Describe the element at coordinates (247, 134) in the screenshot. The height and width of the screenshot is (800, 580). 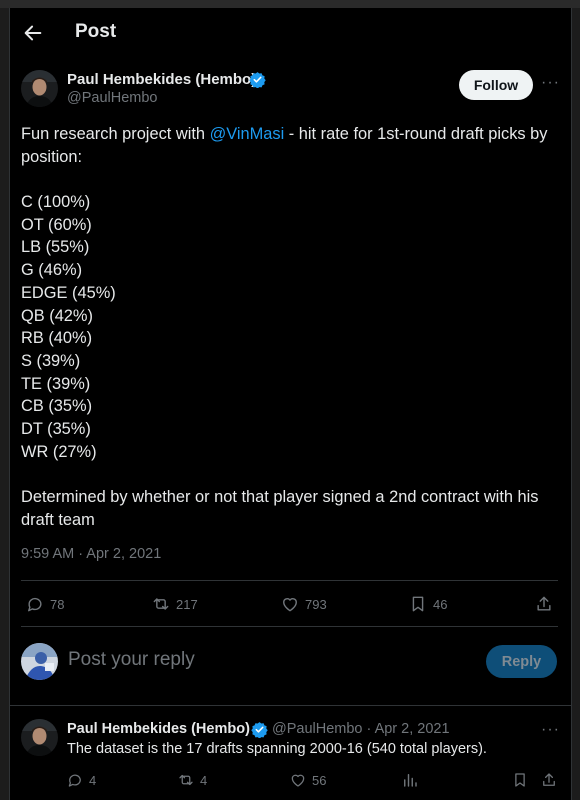
I see `mention-link: @VinMasi` at that location.